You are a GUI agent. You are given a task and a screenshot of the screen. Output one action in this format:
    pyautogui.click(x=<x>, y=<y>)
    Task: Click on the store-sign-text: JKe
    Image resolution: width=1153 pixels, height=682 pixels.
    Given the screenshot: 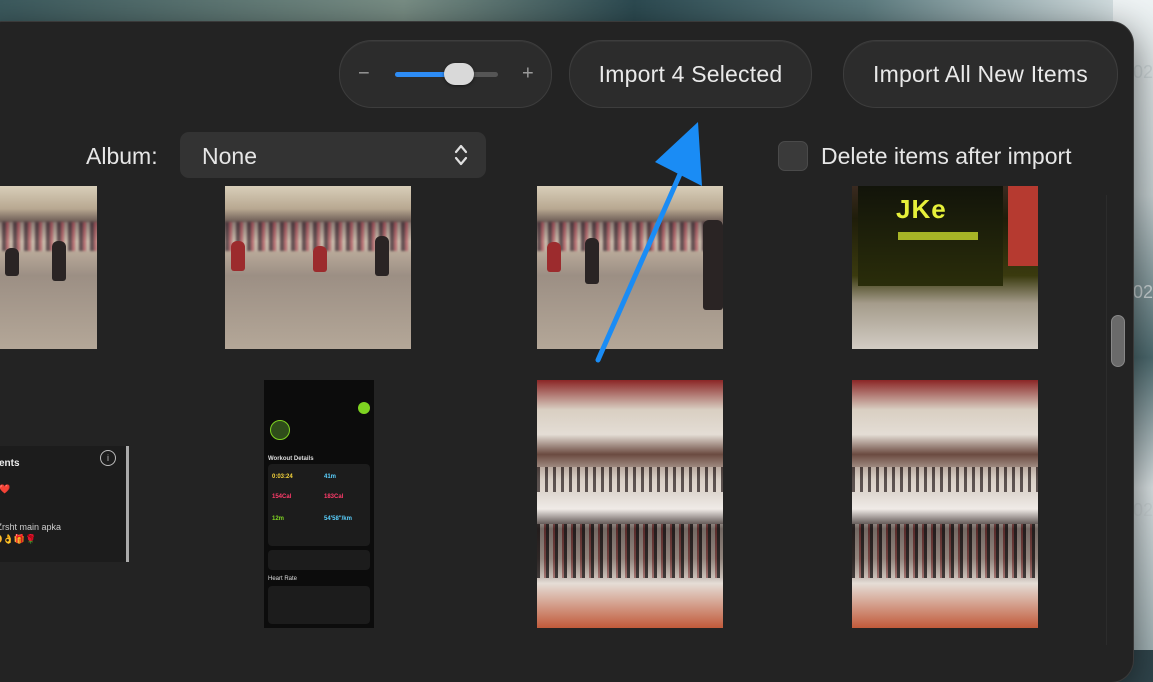 What is the action you would take?
    pyautogui.click(x=921, y=209)
    